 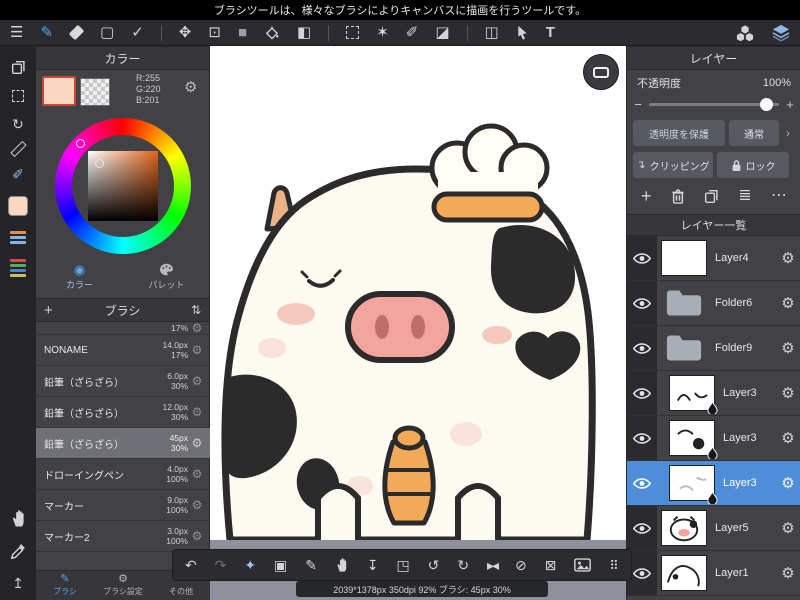 What do you see at coordinates (48, 310) in the screenshot?
I see `add-brush-icon: +` at bounding box center [48, 310].